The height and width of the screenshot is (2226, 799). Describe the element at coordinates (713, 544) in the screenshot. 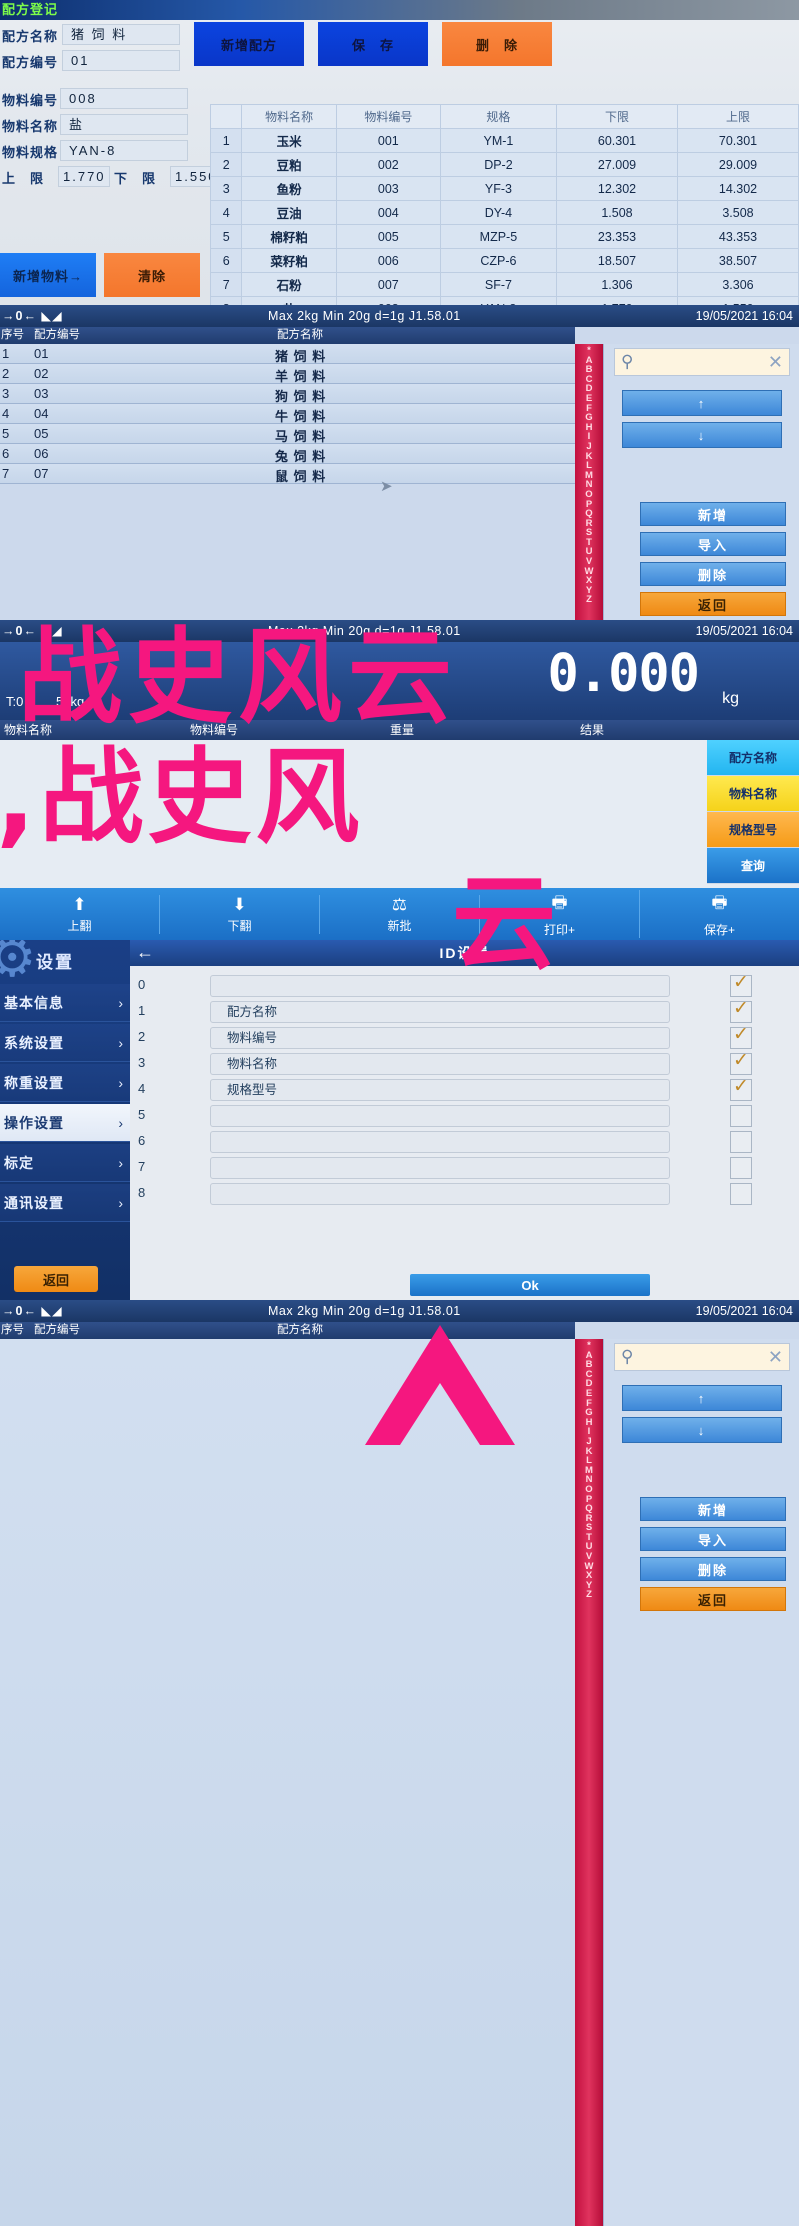

I see `import-button: 导入` at that location.